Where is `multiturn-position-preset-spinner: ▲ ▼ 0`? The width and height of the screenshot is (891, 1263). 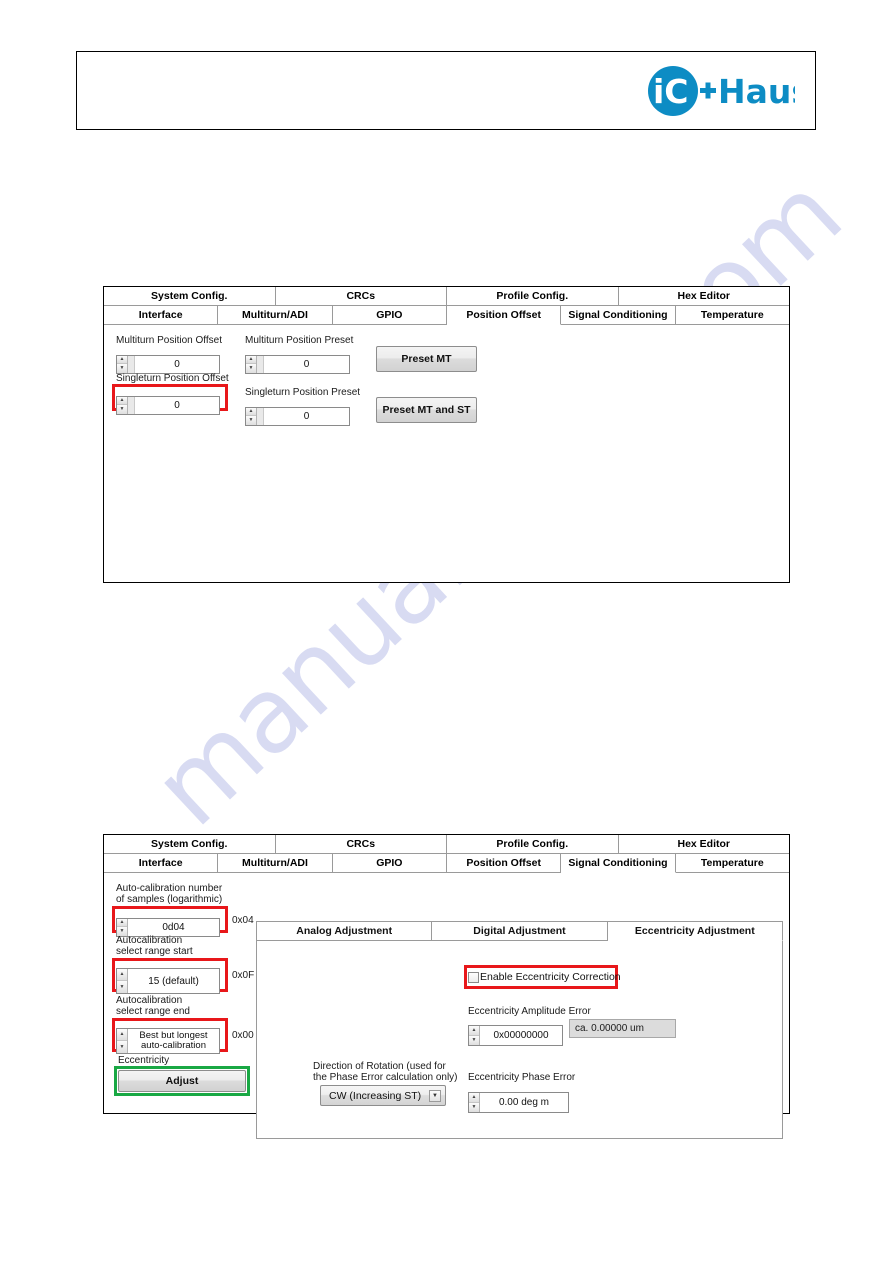
multiturn-position-preset-spinner: ▲ ▼ 0 is located at coordinates (297, 364).